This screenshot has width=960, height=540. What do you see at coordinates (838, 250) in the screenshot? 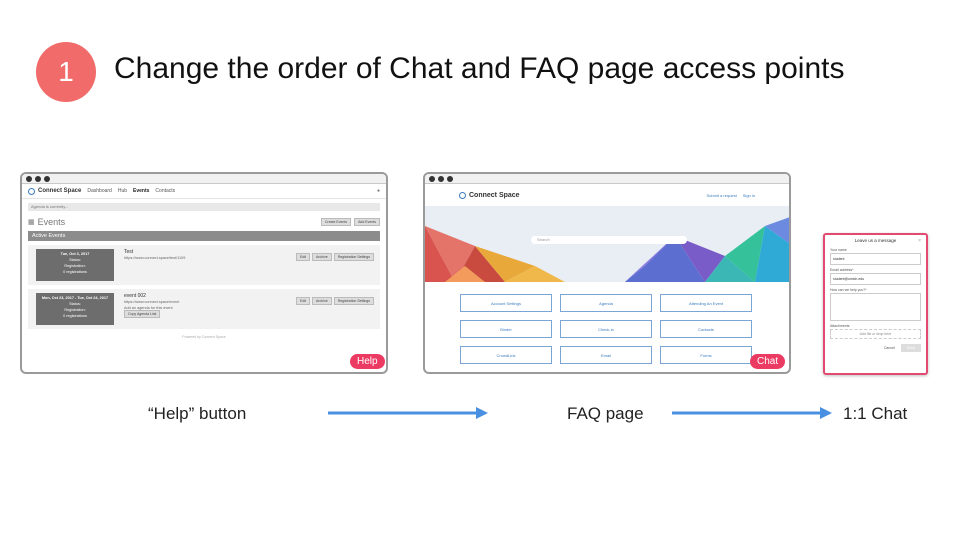
I see `name-label: Your name` at bounding box center [838, 250].